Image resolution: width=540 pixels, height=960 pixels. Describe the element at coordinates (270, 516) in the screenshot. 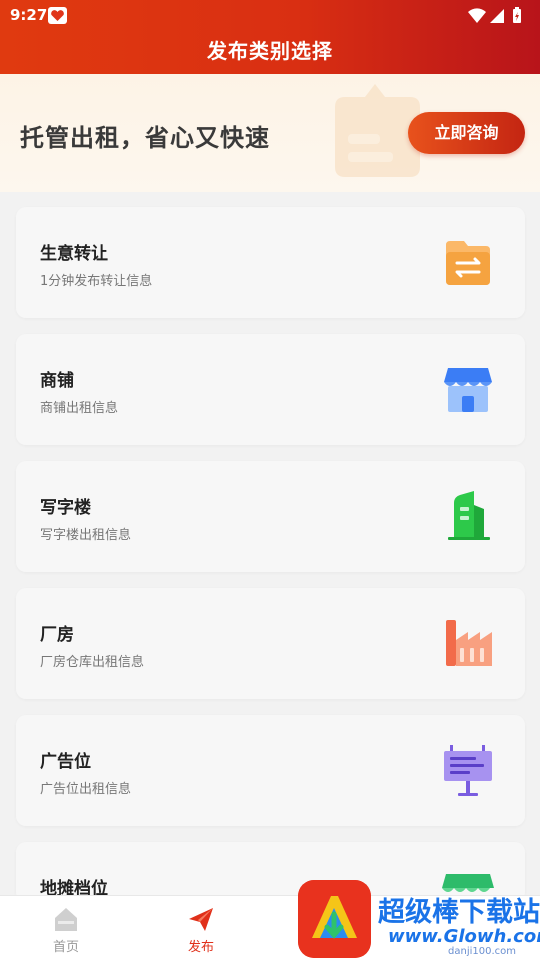

I see `category-card-office: 写字楼 写字楼出租信息` at that location.